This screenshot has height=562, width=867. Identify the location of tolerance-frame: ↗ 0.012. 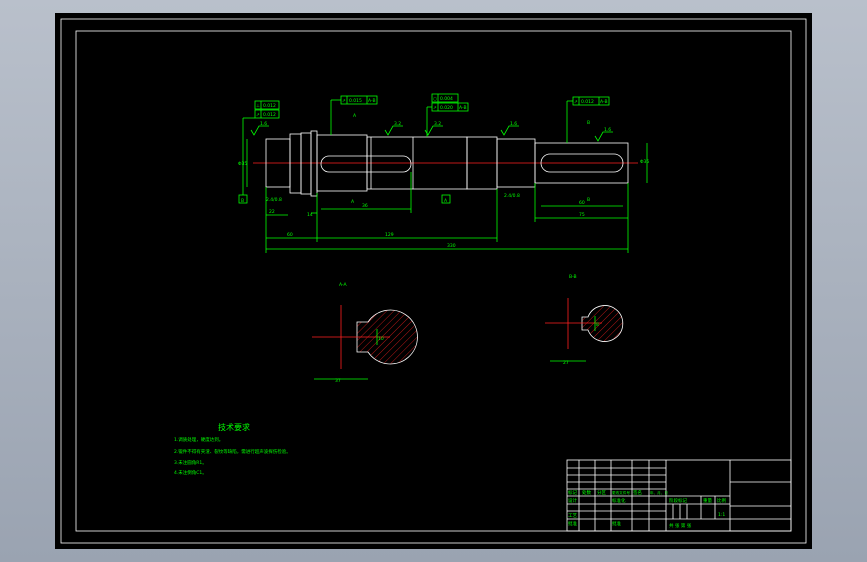
(267, 114).